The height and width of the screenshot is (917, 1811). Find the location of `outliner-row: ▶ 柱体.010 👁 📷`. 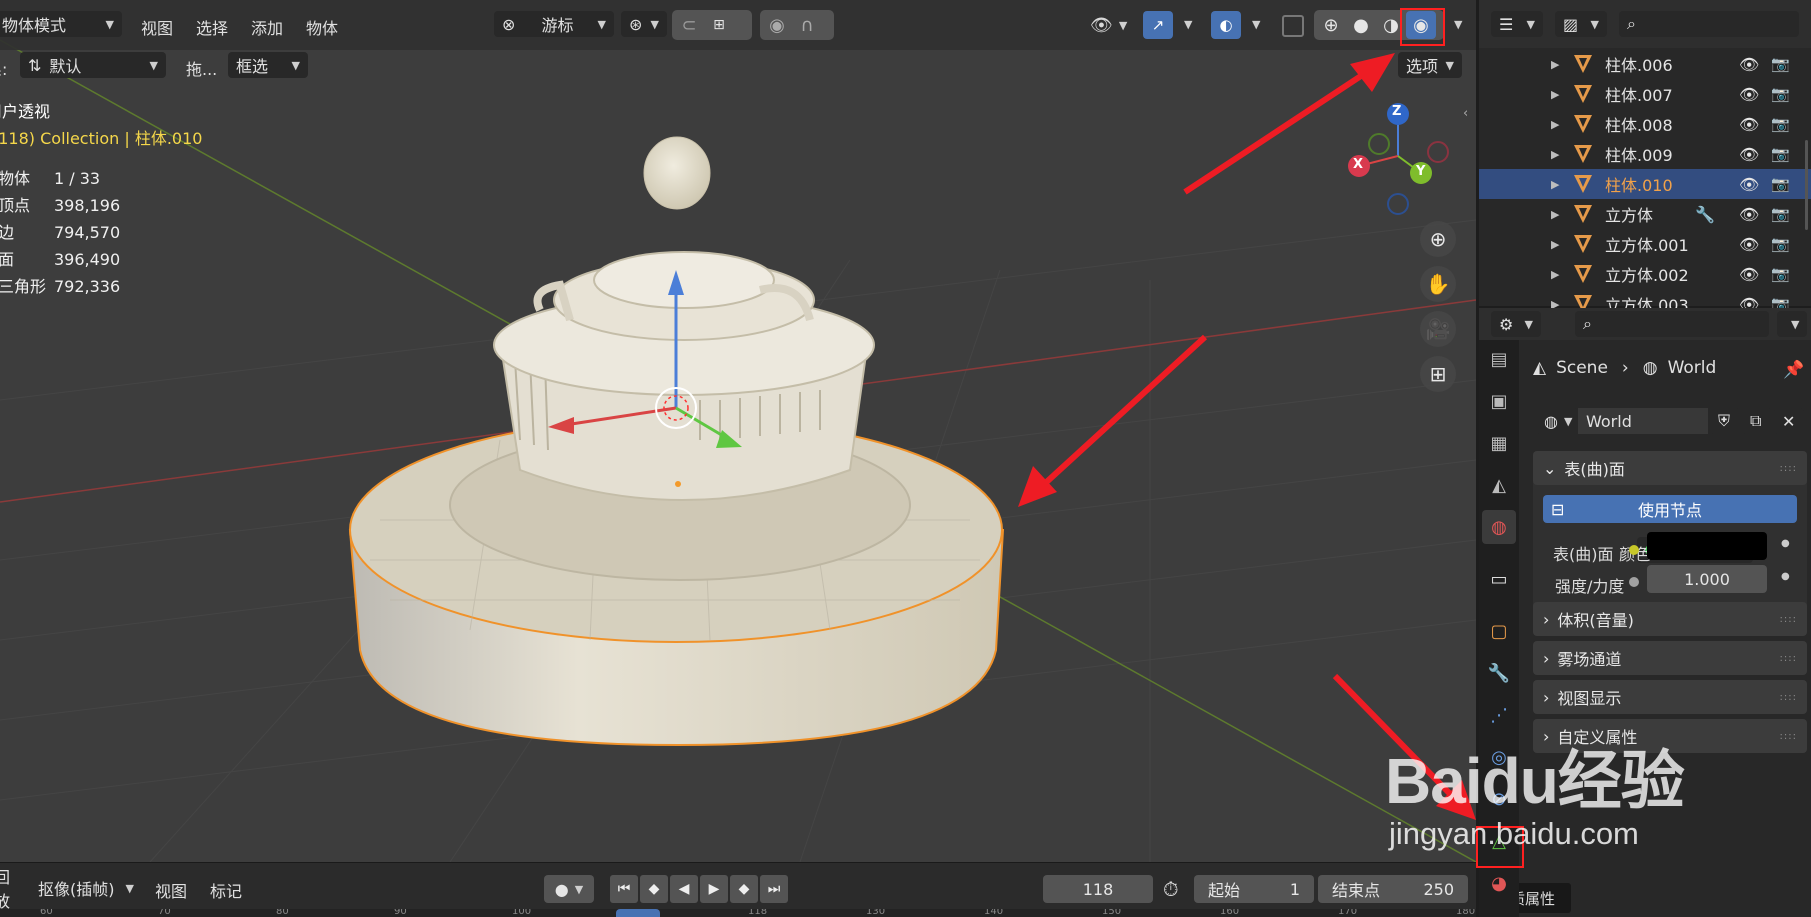

outliner-row: ▶ 柱体.010 👁 📷 is located at coordinates (1645, 184).